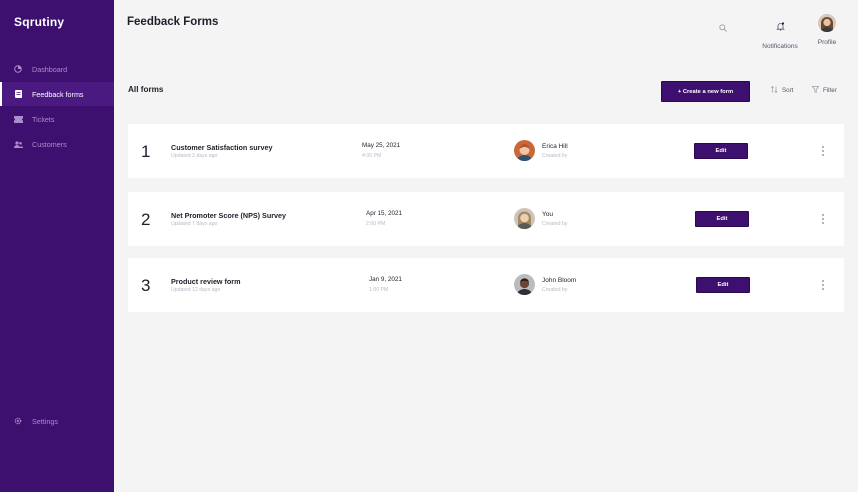 The image size is (858, 492). Describe the element at coordinates (18, 421) in the screenshot. I see `gear-icon` at that location.